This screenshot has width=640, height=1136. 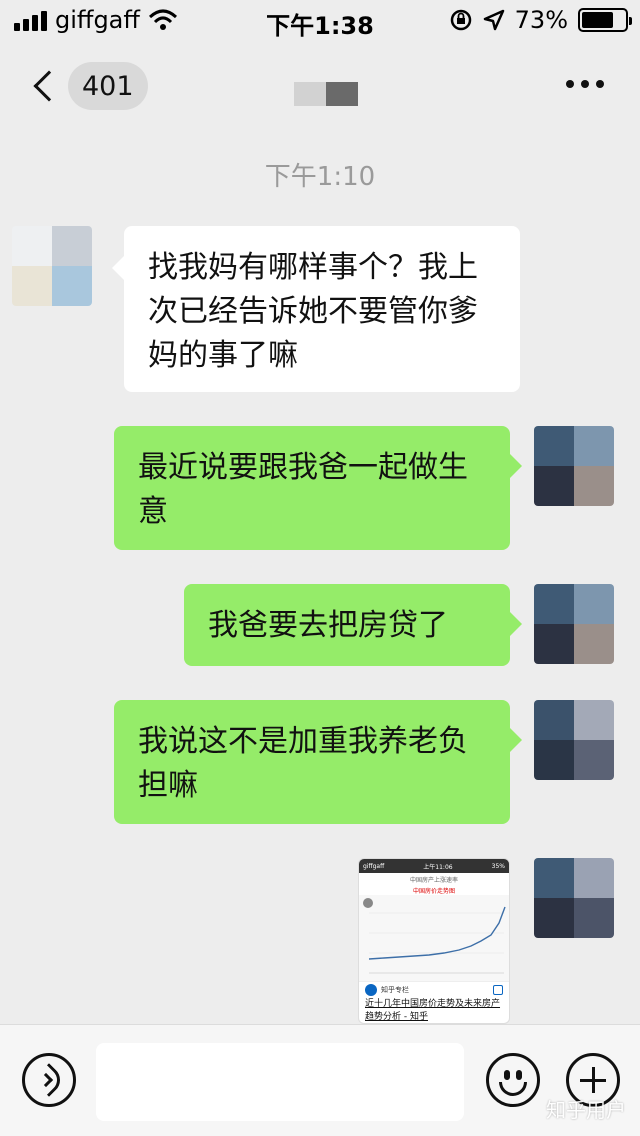 I want to click on ellipsis-icon, so click(x=570, y=84).